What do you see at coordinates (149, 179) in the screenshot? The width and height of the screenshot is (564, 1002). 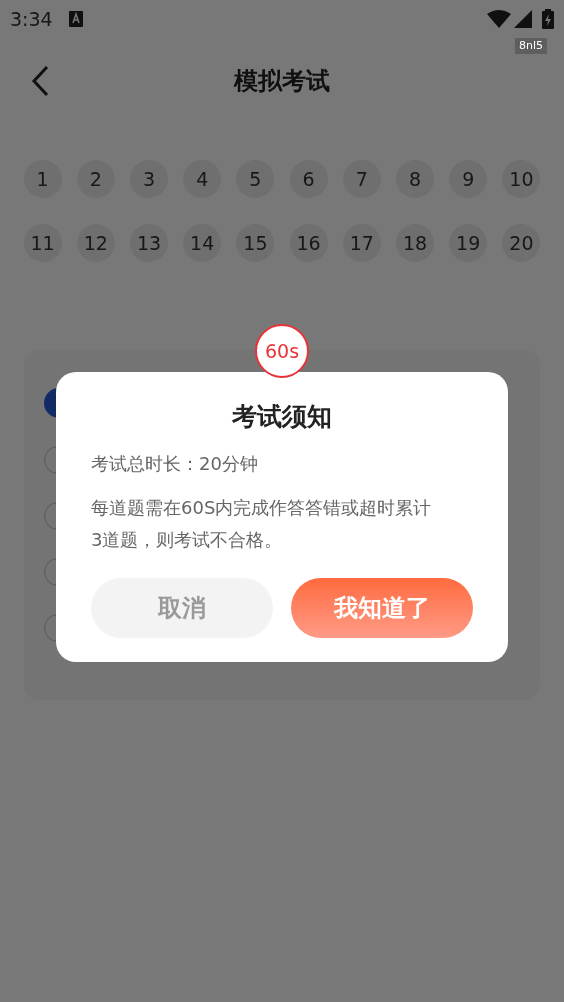 I see `question-number: 3` at bounding box center [149, 179].